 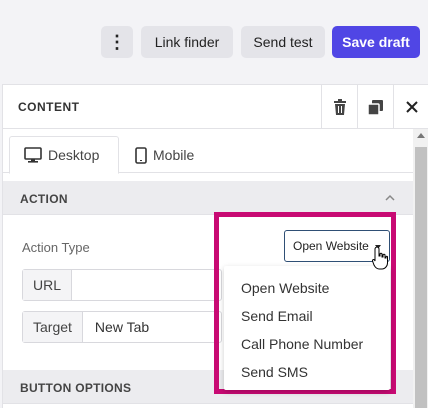 What do you see at coordinates (122, 285) in the screenshot?
I see `url-field: URL` at bounding box center [122, 285].